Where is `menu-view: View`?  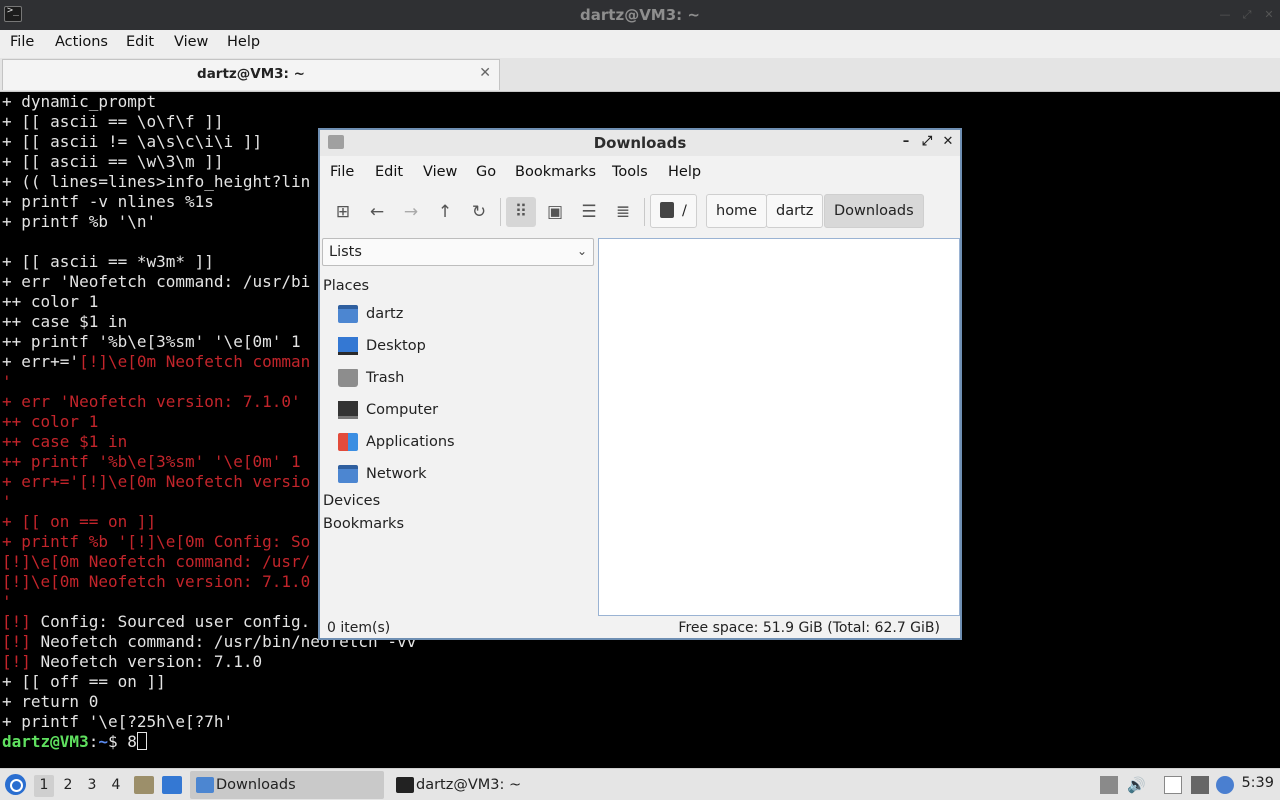
menu-view: View is located at coordinates (191, 42).